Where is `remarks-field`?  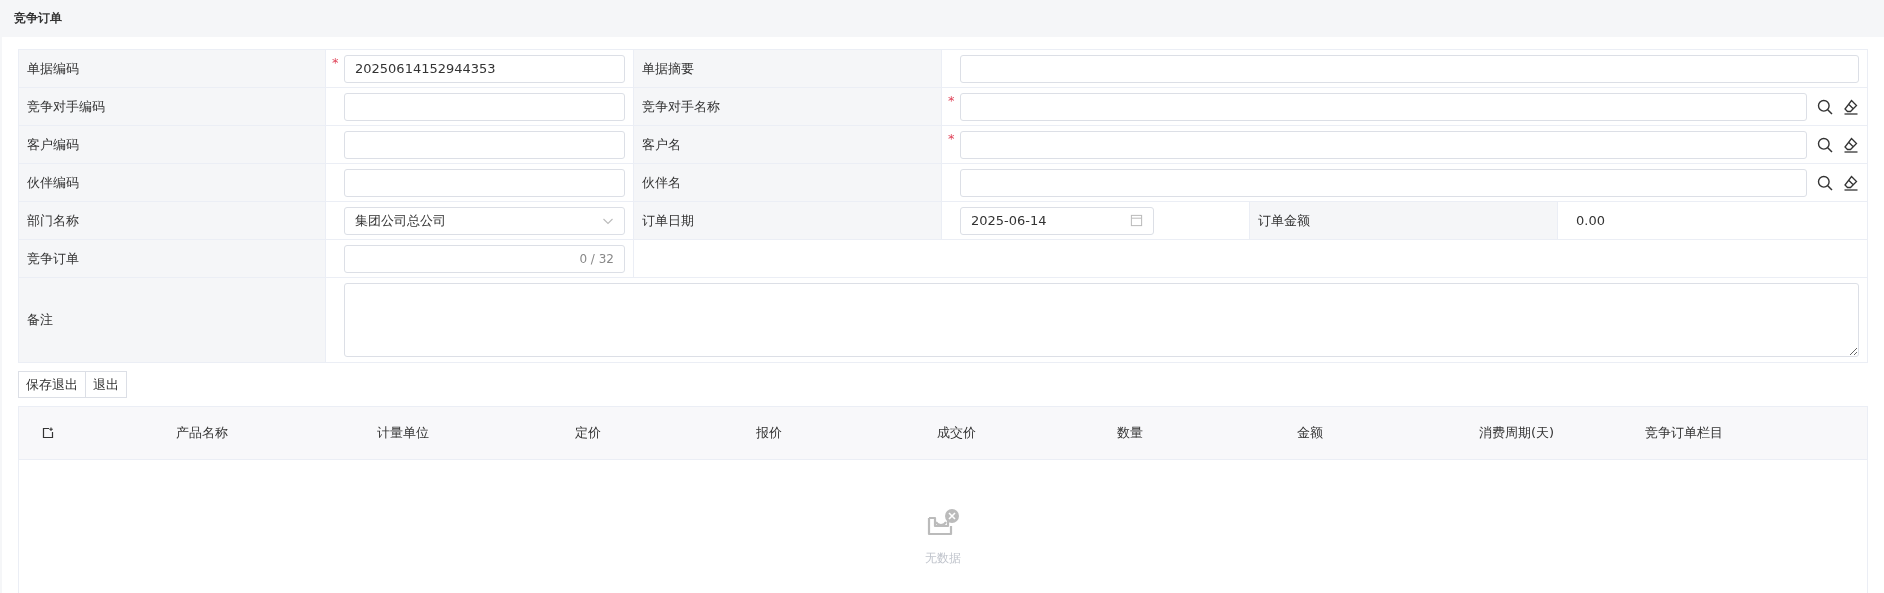
remarks-field is located at coordinates (1101, 320).